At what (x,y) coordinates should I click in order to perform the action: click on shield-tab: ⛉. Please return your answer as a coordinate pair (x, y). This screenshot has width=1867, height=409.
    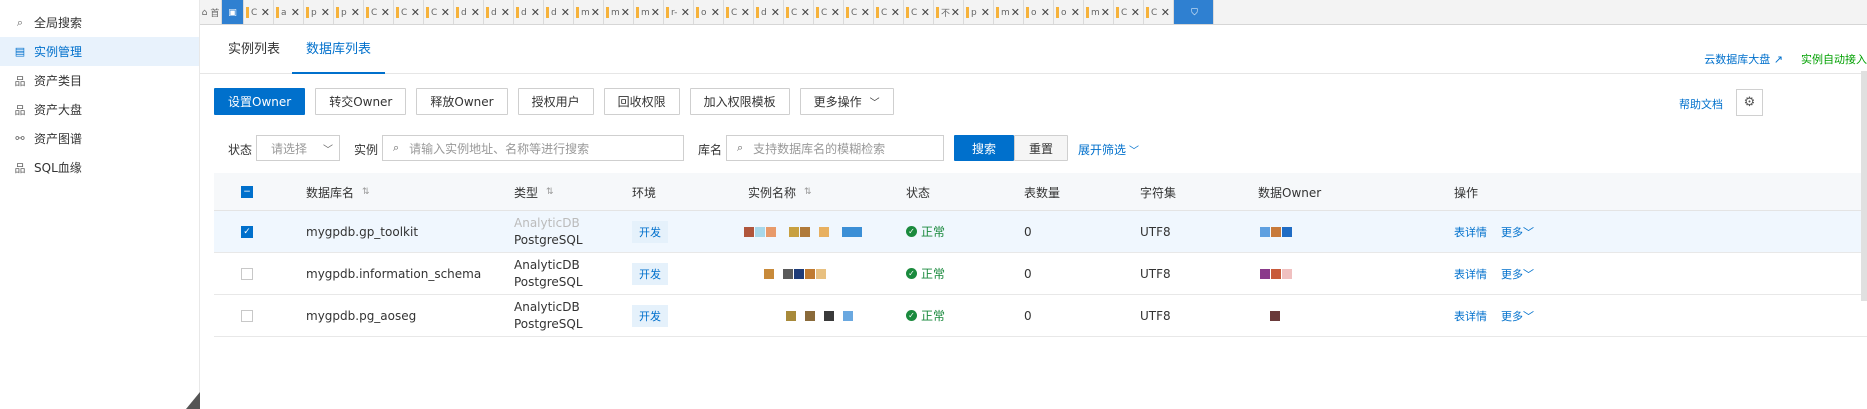
    Looking at the image, I should click on (1194, 12).